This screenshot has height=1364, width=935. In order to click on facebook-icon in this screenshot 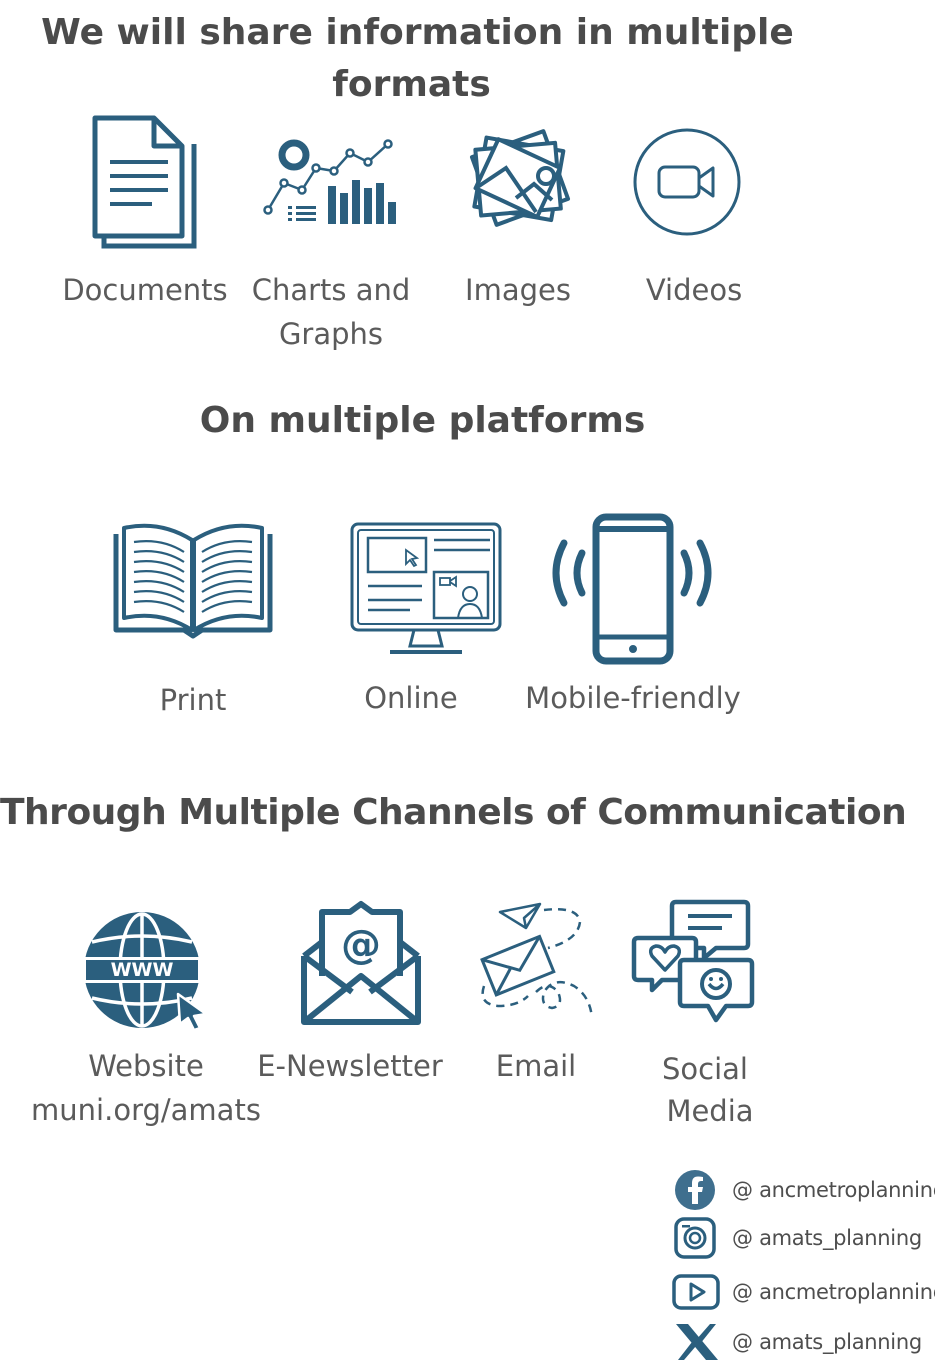, I will do `click(695, 1190)`.